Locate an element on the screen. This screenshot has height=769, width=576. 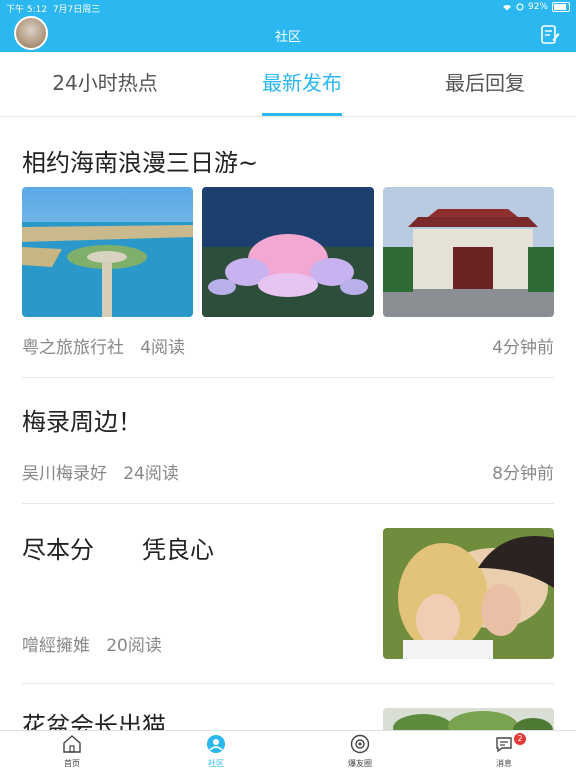
community-icon is located at coordinates (216, 744).